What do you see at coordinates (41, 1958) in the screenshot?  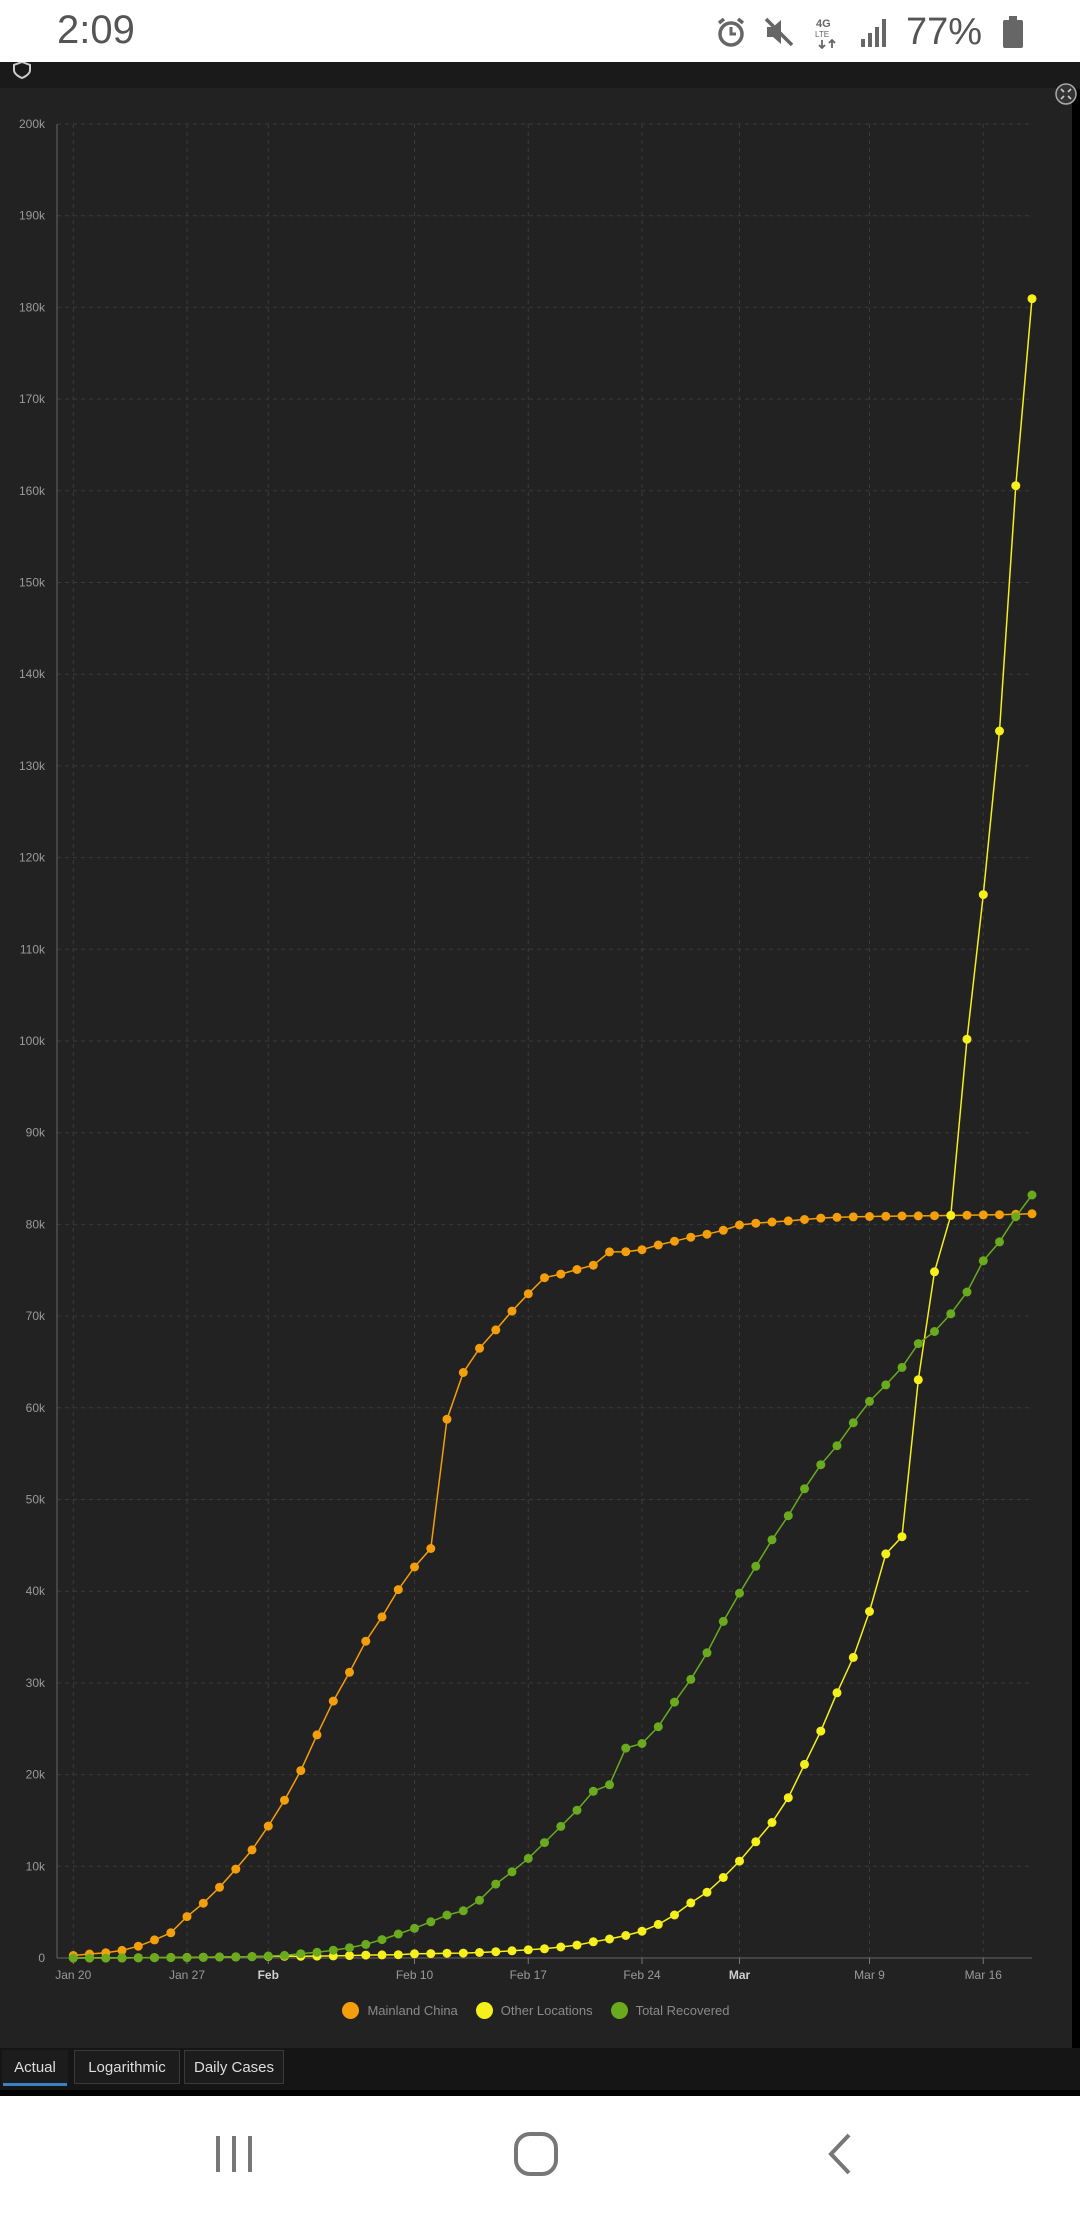 I see `y-tick-label: 0` at bounding box center [41, 1958].